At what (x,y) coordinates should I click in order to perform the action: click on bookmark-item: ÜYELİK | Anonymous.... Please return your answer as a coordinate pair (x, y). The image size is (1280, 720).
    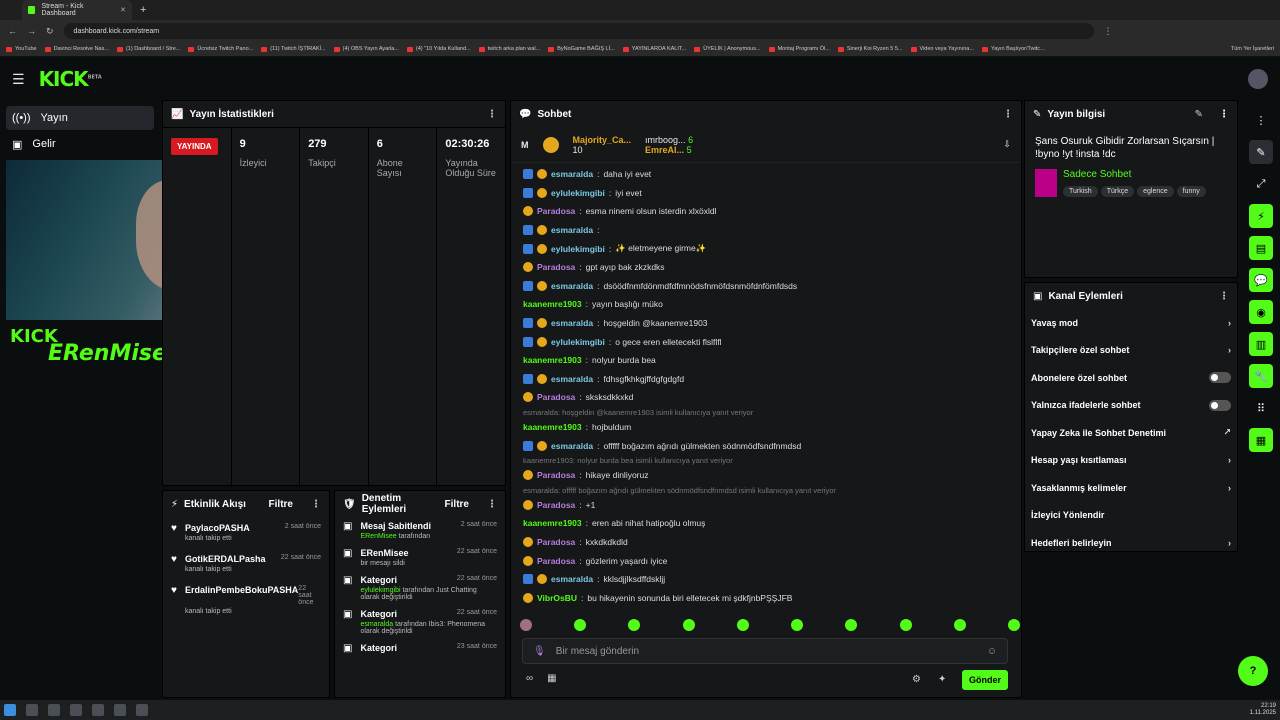
    Looking at the image, I should click on (727, 49).